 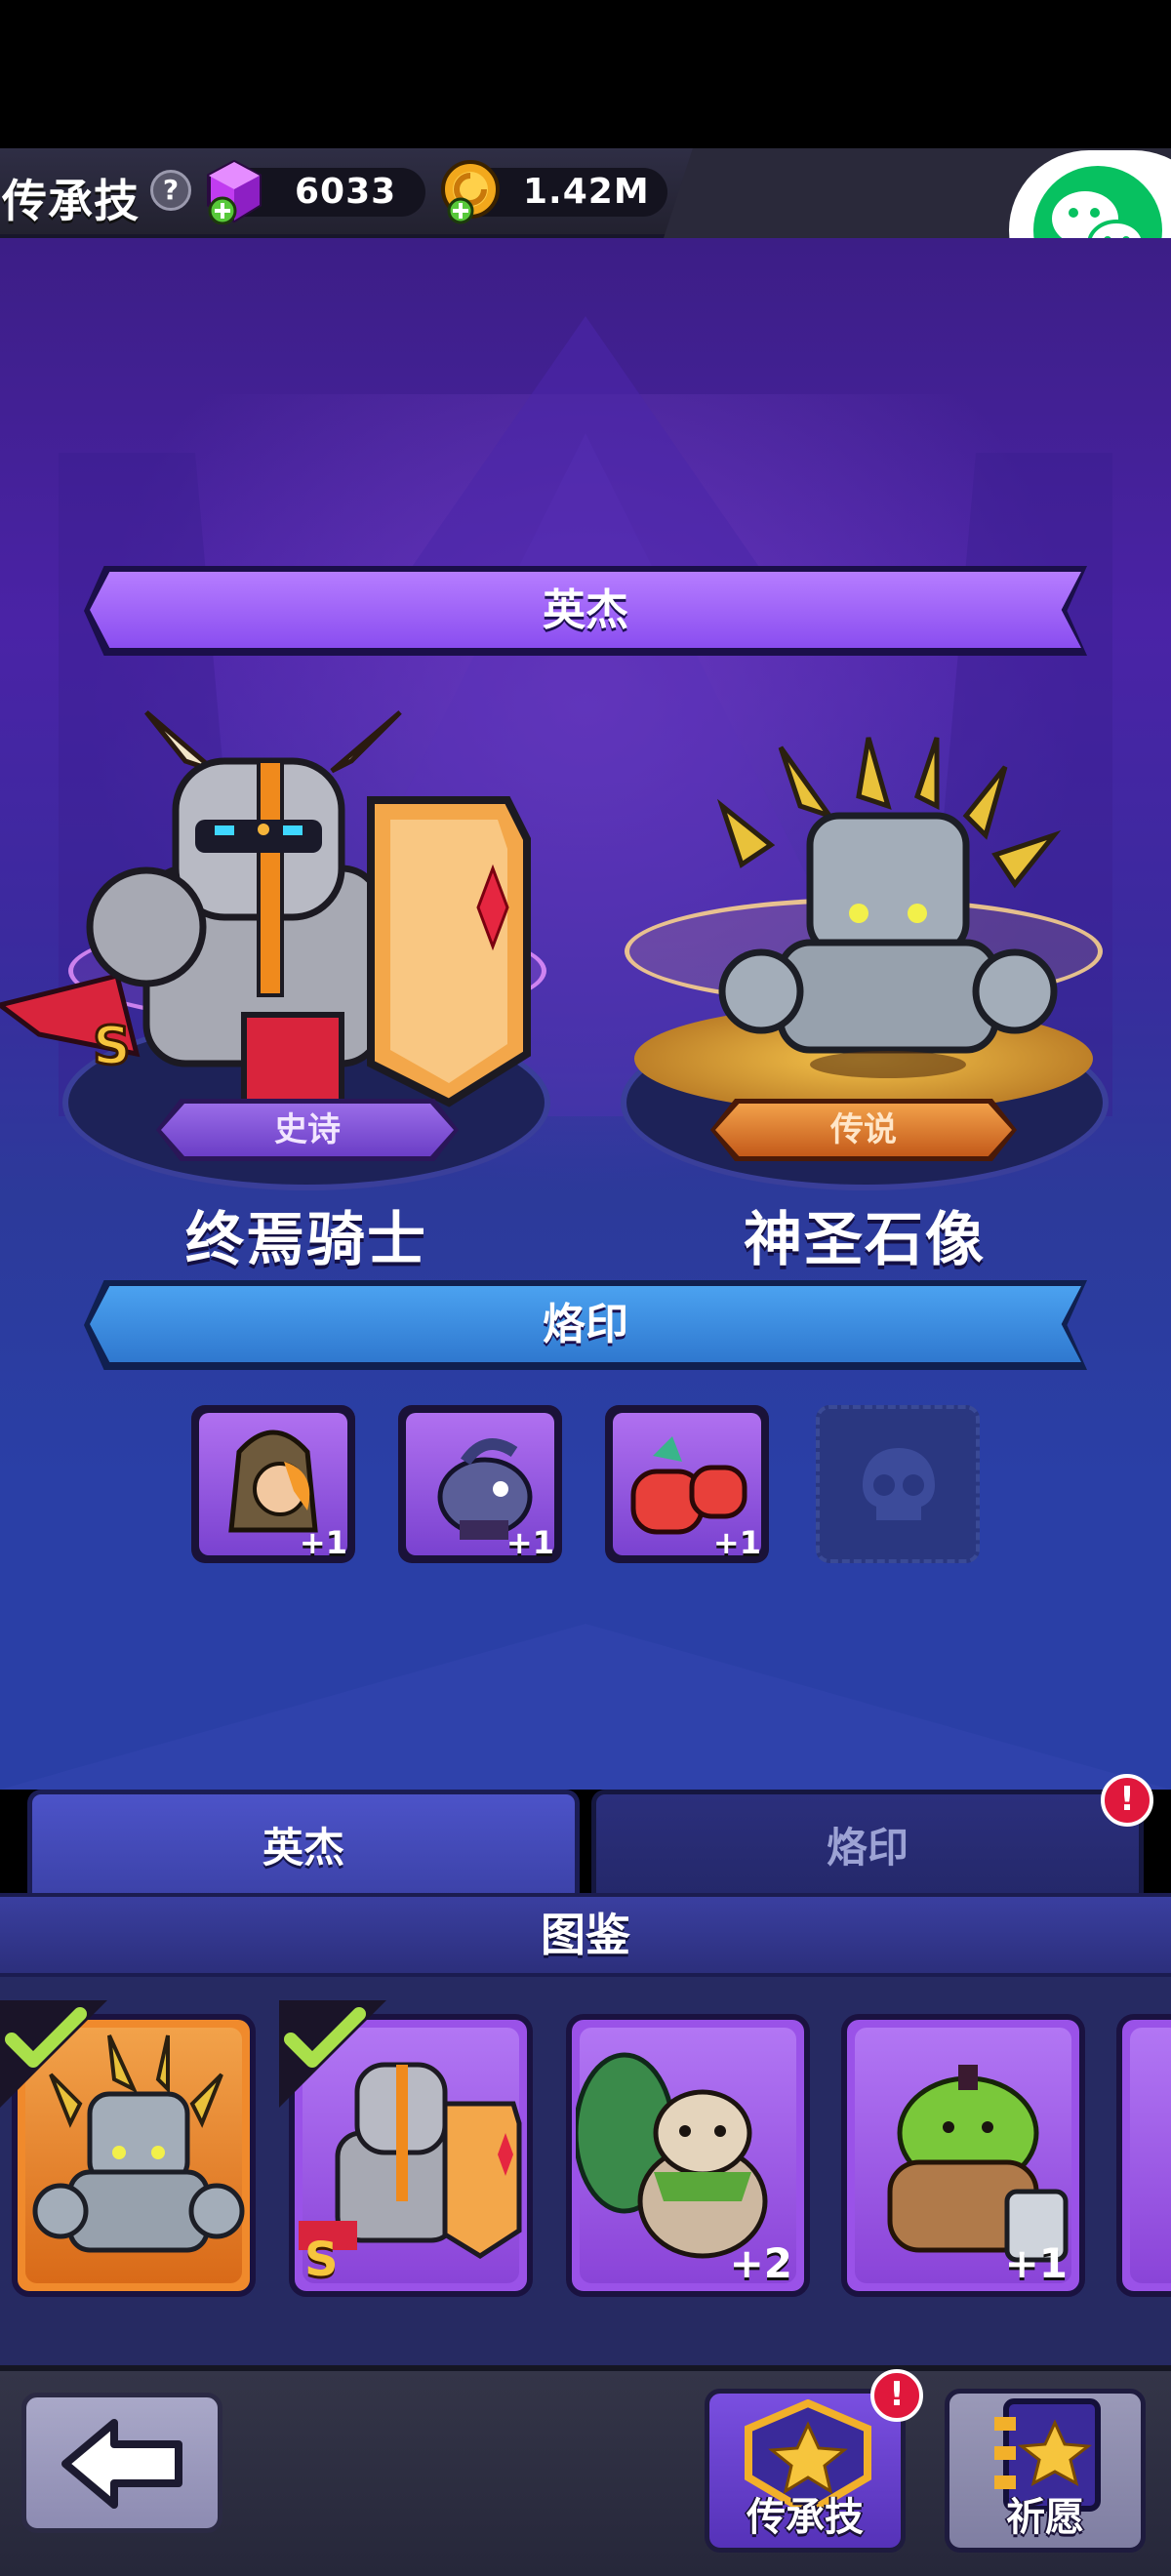 I want to click on rarity-badge-epic: 史诗, so click(x=307, y=1130).